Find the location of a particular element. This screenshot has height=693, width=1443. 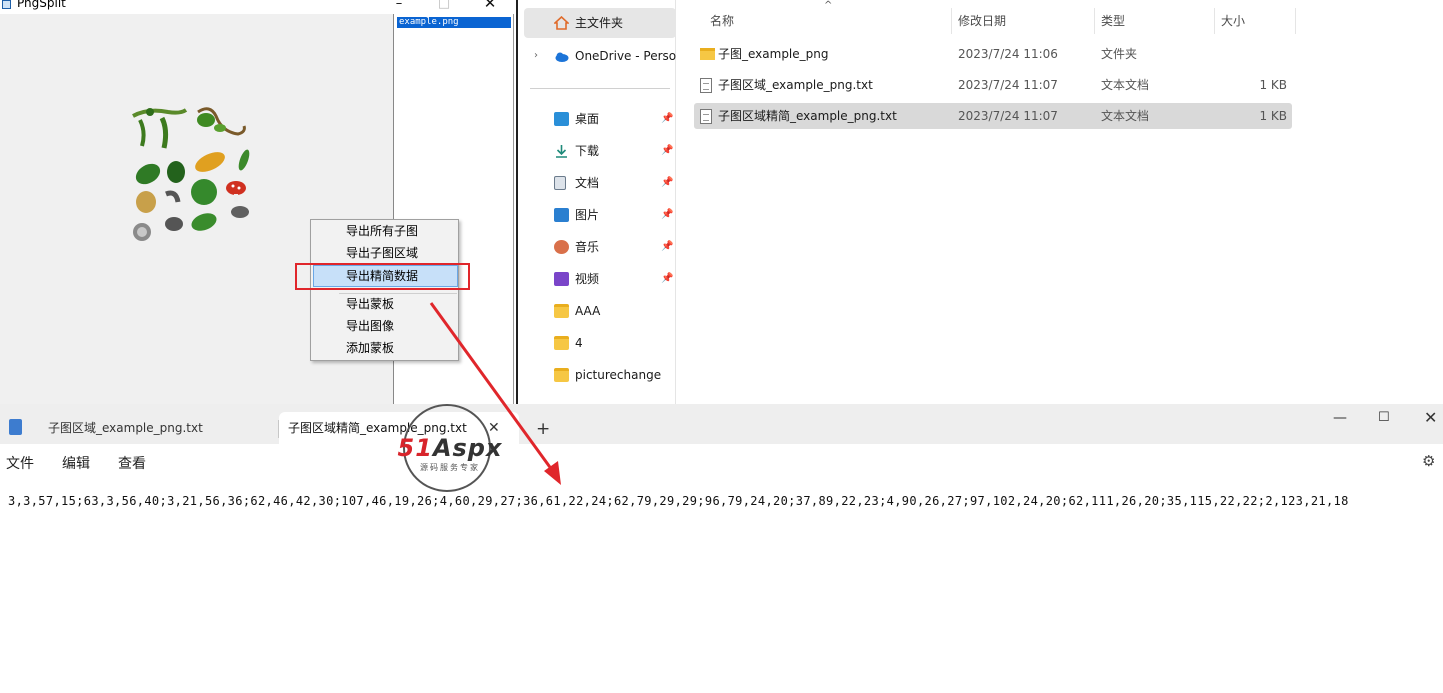

watermark-text: 51Aspx is located at coordinates (450, 448).